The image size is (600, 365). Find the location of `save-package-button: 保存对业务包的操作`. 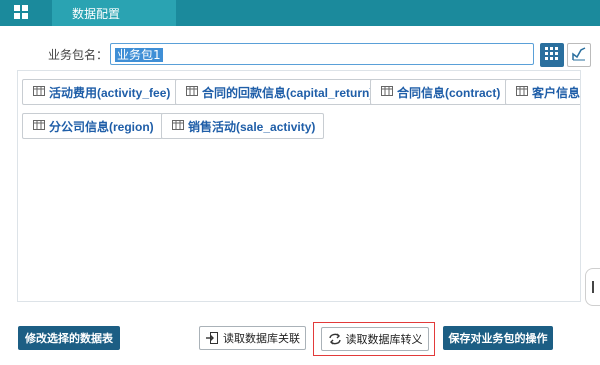

save-package-button: 保存对业务包的操作 is located at coordinates (498, 338).